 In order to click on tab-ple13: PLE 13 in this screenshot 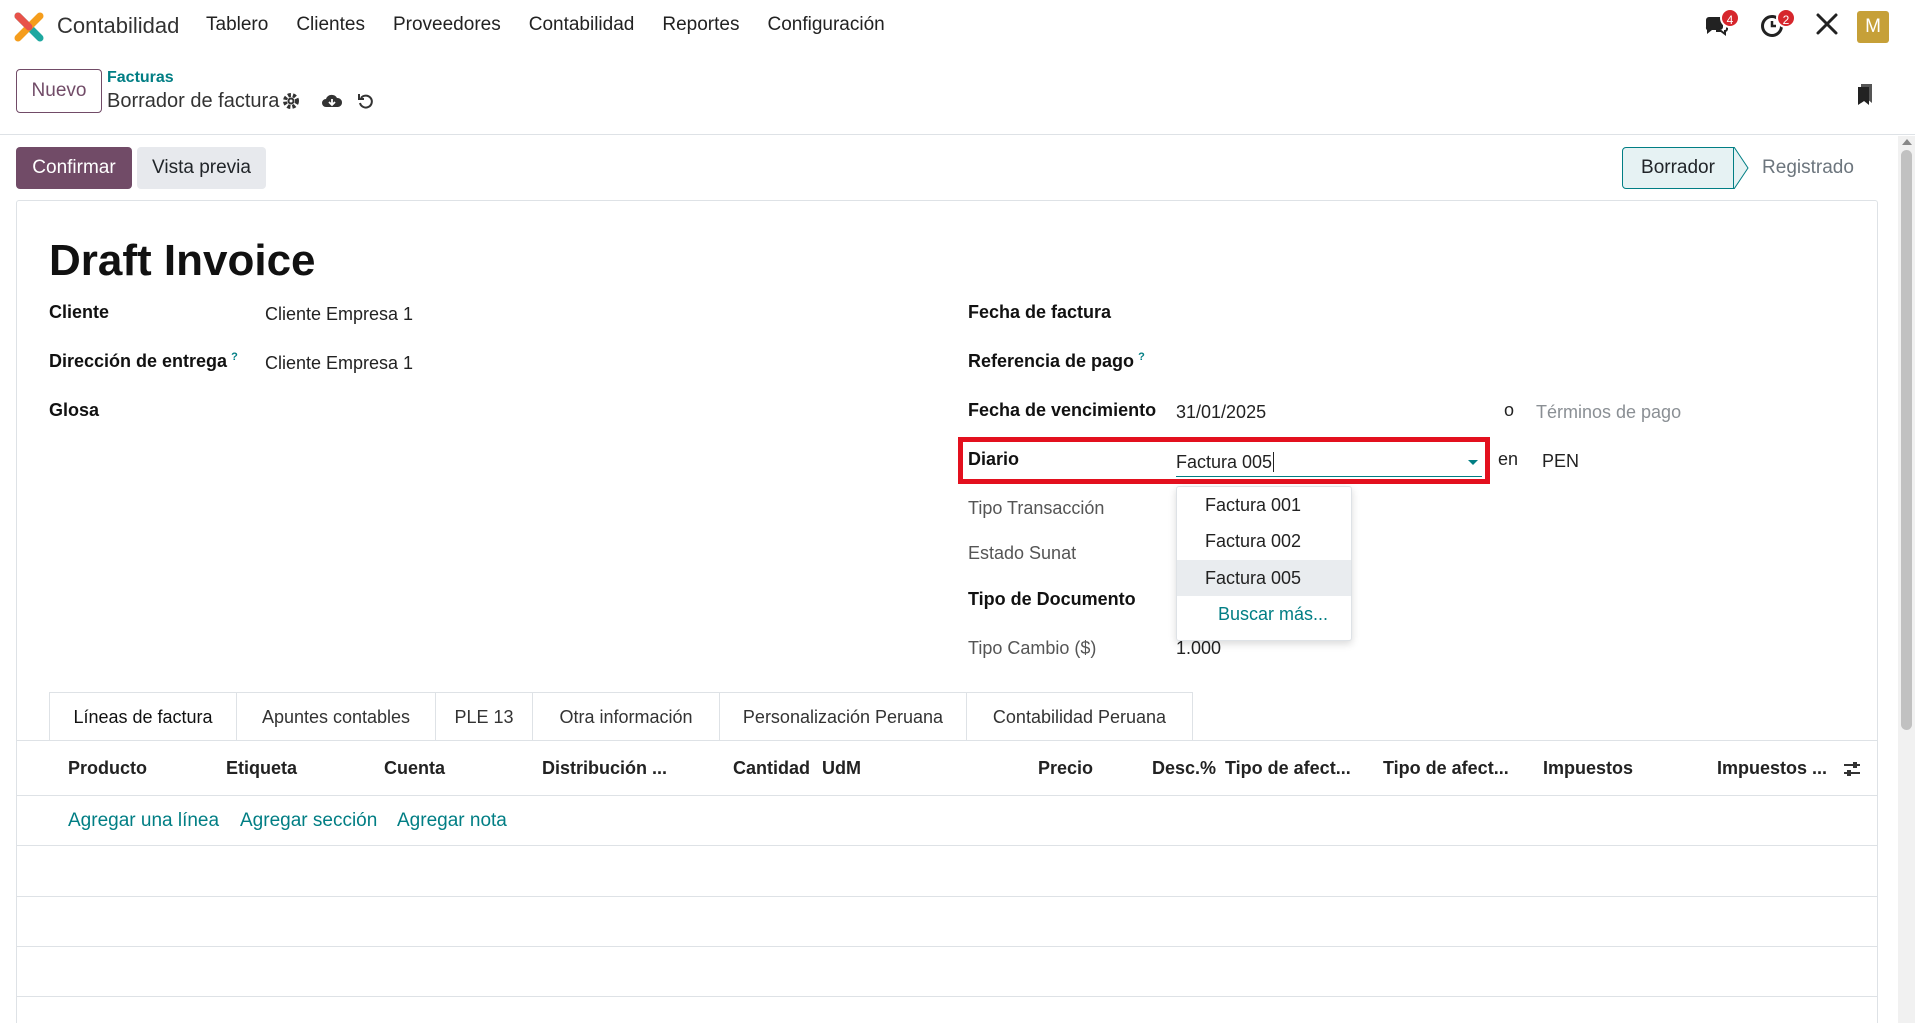, I will do `click(484, 716)`.